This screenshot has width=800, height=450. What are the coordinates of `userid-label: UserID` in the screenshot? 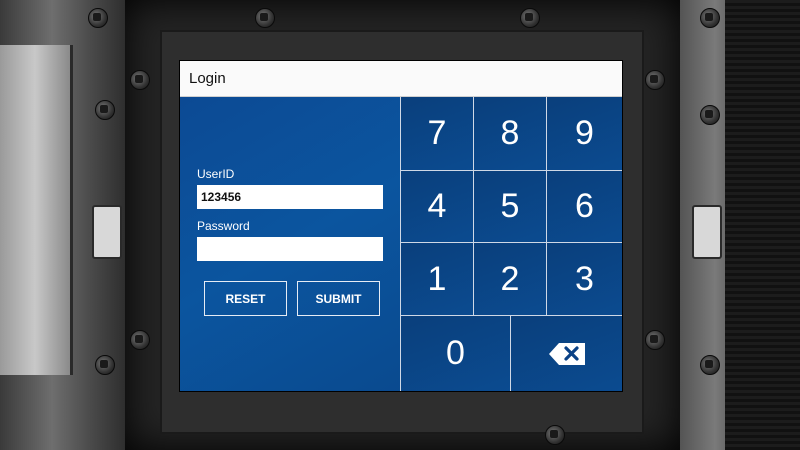 It's located at (216, 174).